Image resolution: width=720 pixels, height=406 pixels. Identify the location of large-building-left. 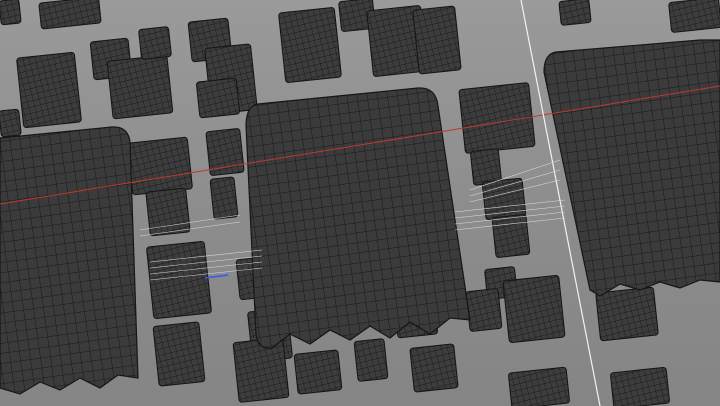
(69, 260).